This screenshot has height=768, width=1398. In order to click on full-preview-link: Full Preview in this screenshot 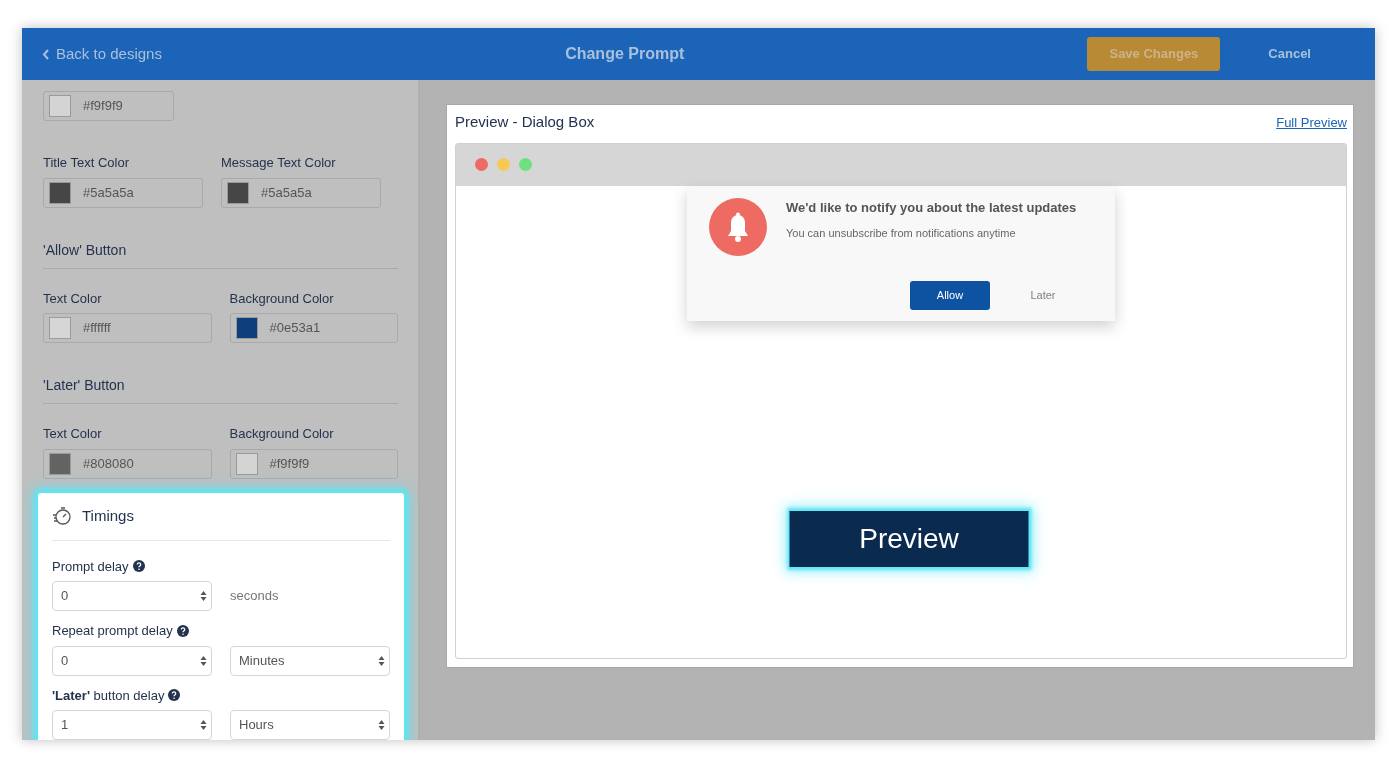, I will do `click(1311, 122)`.